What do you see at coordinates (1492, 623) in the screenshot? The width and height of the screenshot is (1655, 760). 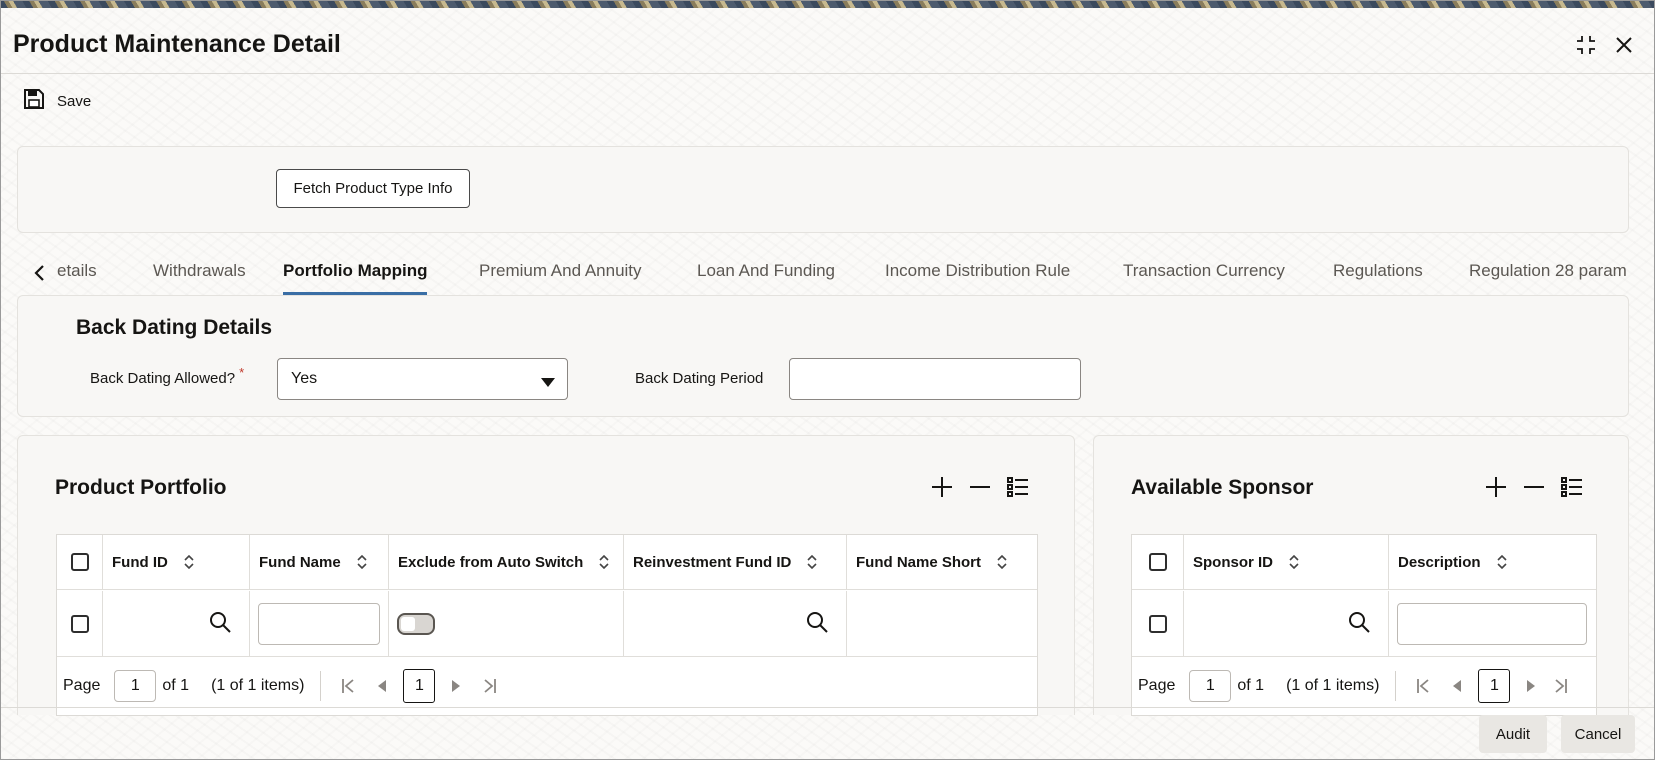 I see `description-input` at bounding box center [1492, 623].